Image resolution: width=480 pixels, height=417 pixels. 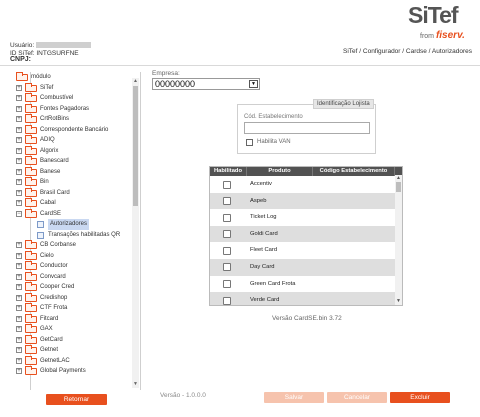 I want to click on excluir-button: Excluir, so click(x=420, y=397).